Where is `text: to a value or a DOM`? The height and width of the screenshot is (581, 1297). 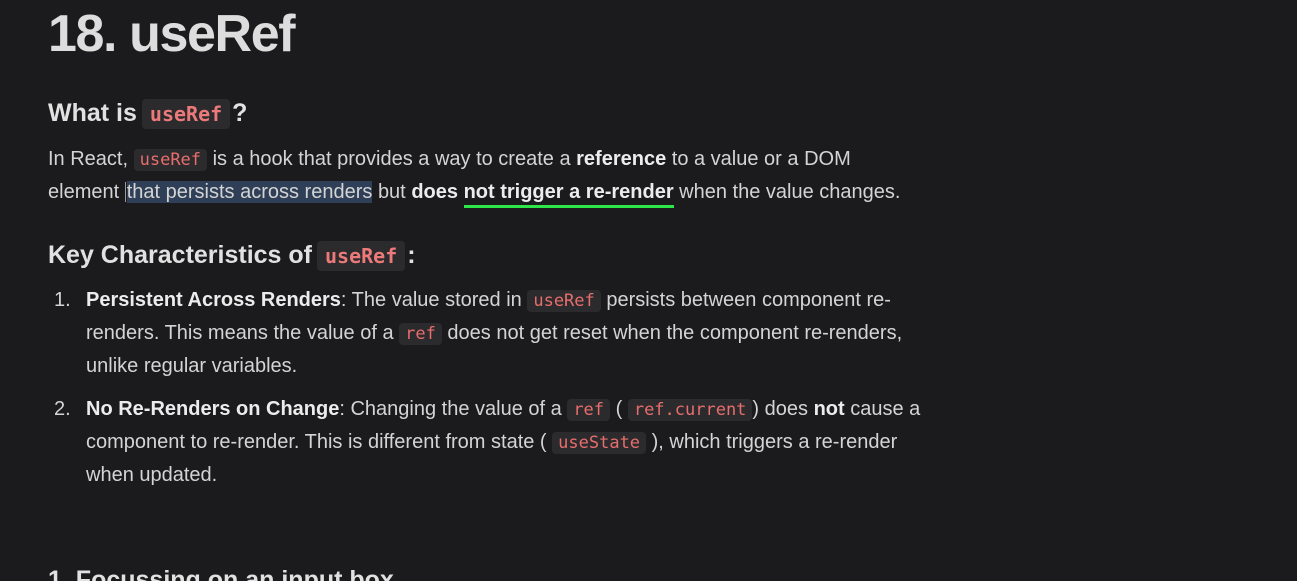
text: to a value or a DOM is located at coordinates (761, 159).